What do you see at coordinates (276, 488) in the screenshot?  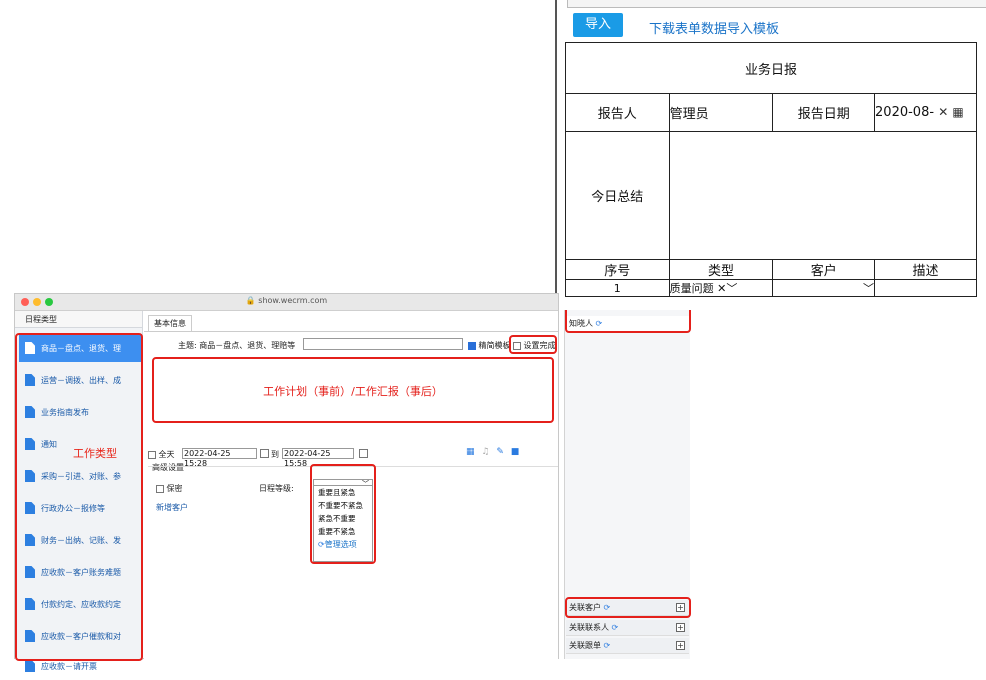 I see `level-label: 日程等级:` at bounding box center [276, 488].